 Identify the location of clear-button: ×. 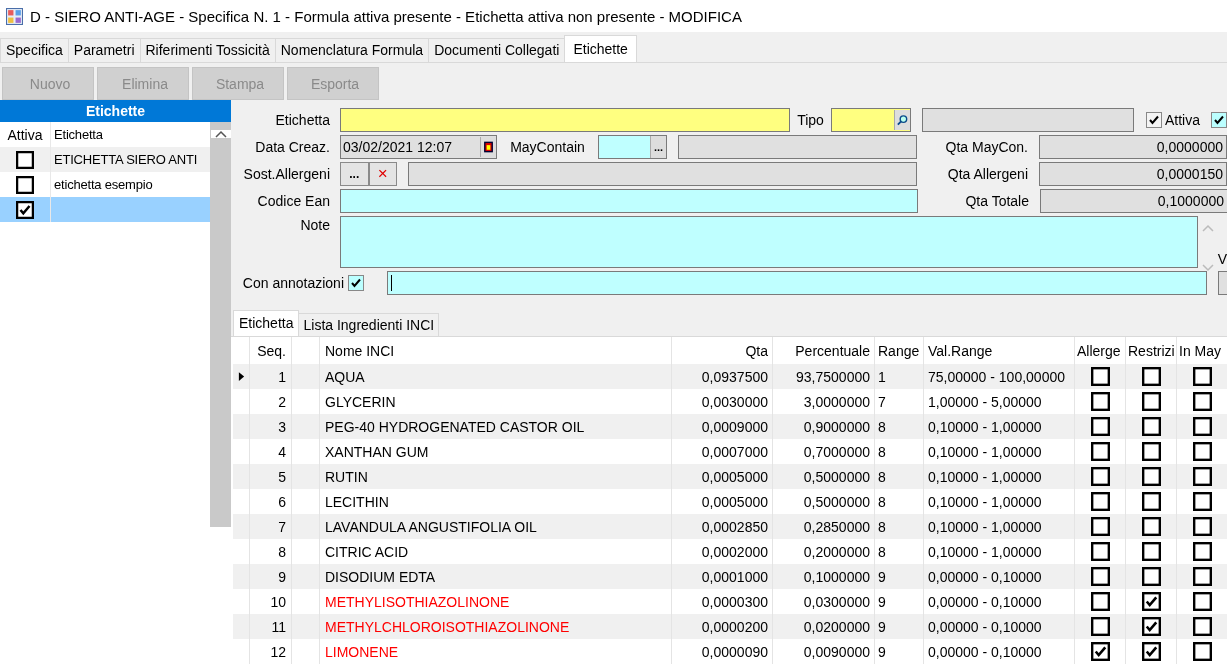
(382, 174).